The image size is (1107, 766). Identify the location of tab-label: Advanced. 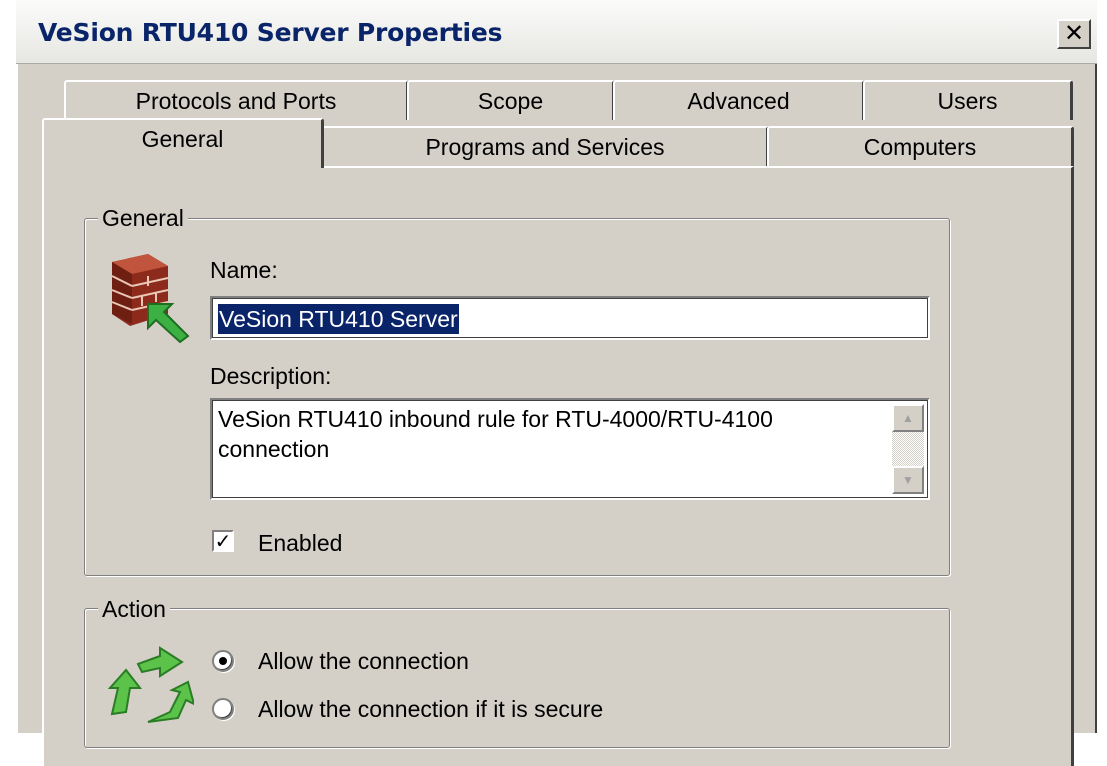
(738, 101).